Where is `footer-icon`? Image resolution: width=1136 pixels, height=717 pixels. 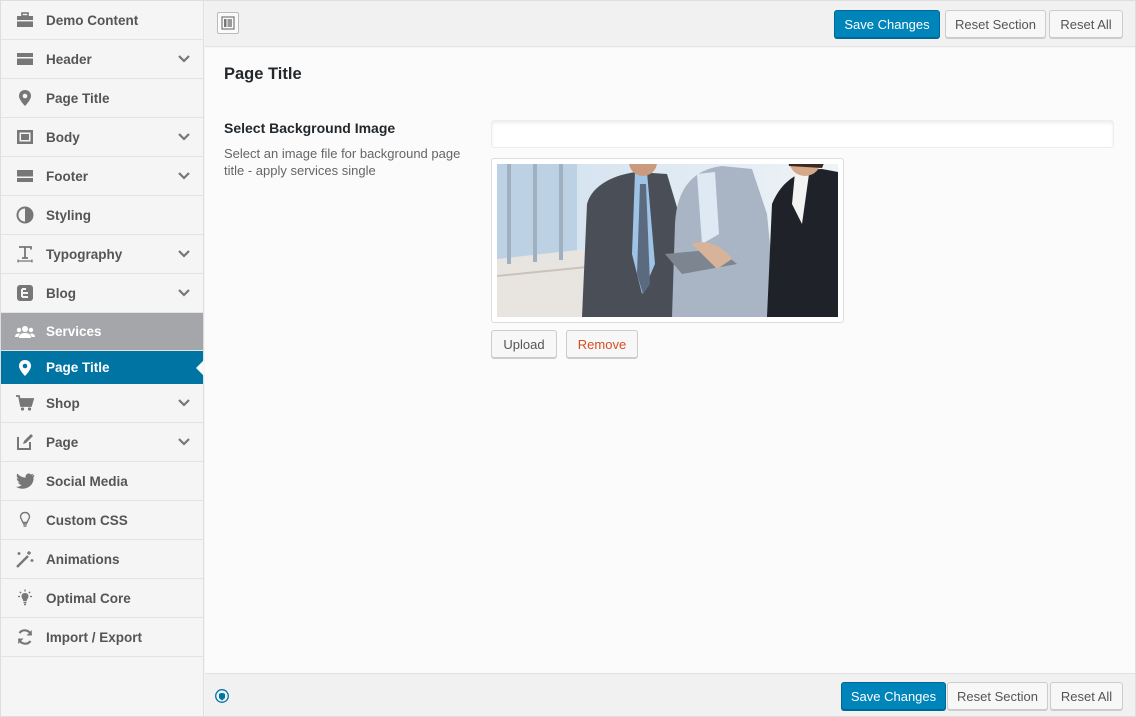
footer-icon is located at coordinates (25, 176).